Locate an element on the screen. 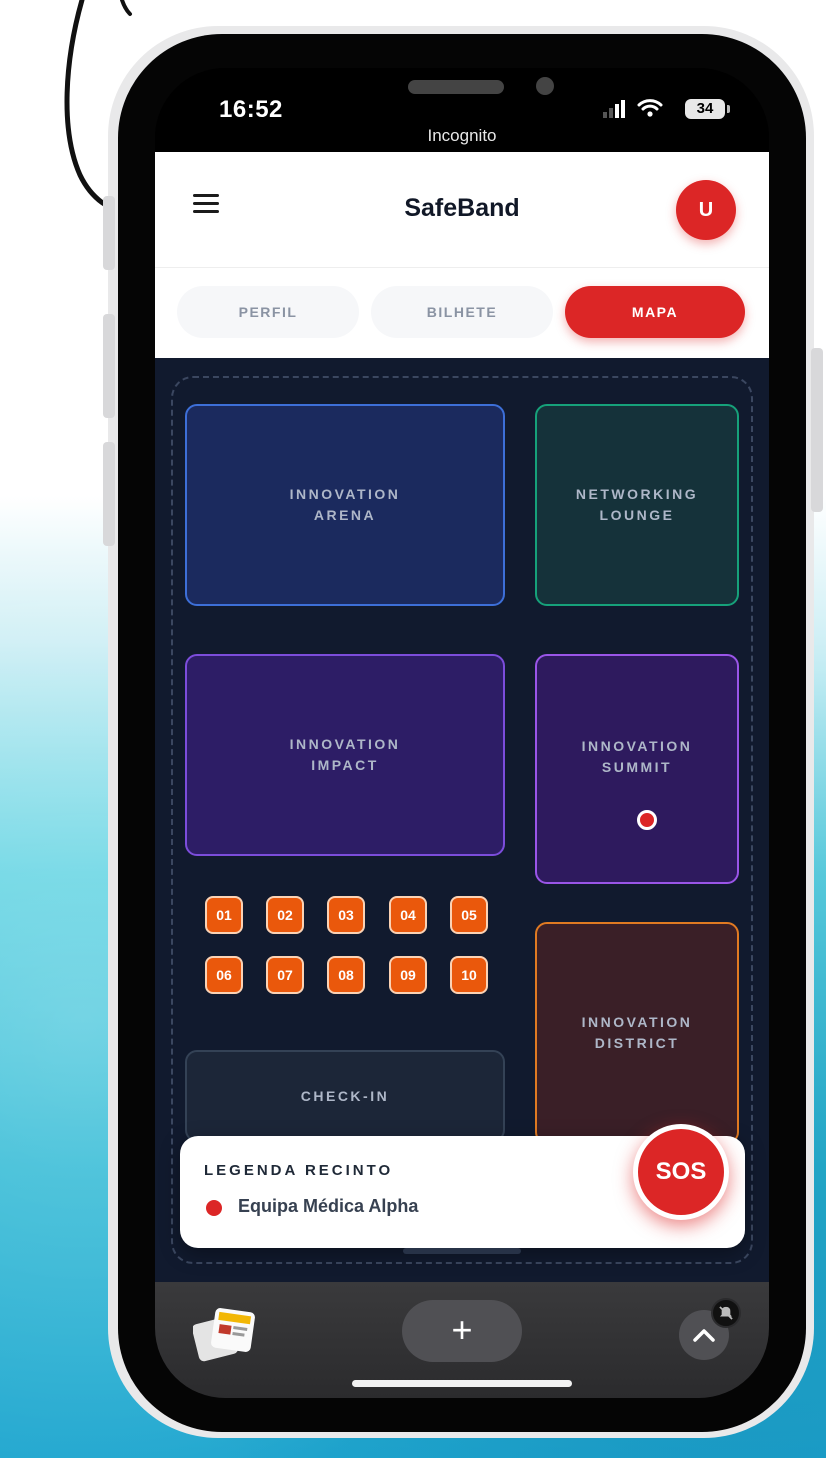 This screenshot has width=826, height=1458. medical-team-marker is located at coordinates (647, 820).